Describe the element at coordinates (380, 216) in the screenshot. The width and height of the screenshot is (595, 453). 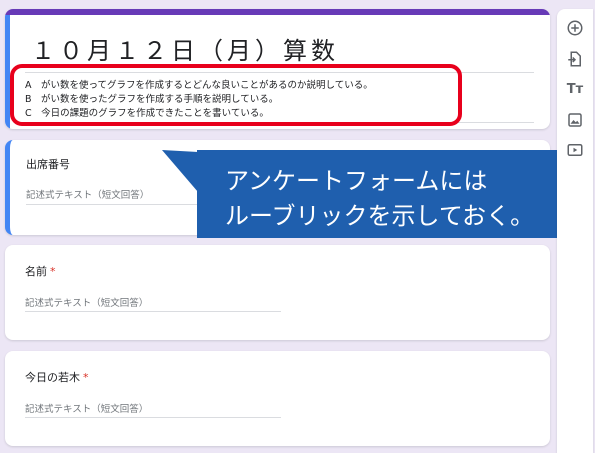
I see `callout-text-line2: ルーブリックを示しておく。` at that location.